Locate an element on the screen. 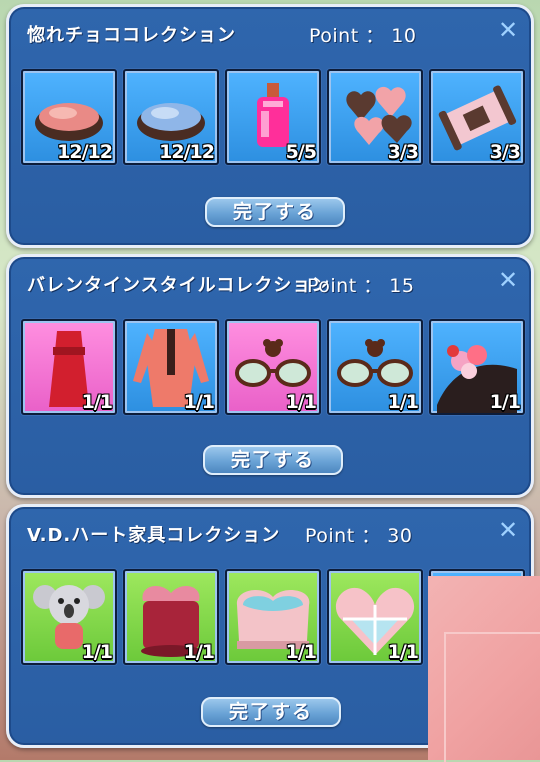 This screenshot has width=540, height=762. item-slot-bear-glasses-pink: 1/1 is located at coordinates (273, 367).